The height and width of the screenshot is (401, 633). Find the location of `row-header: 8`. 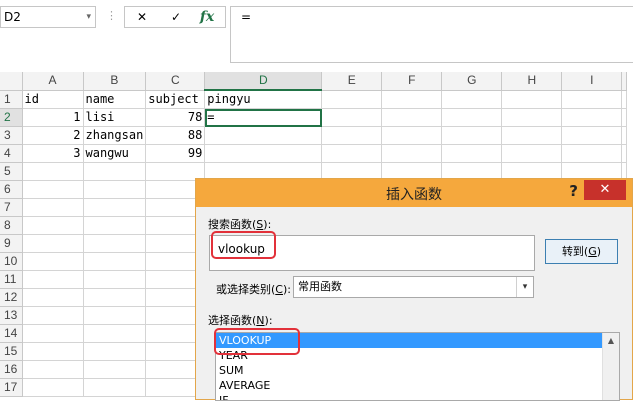

row-header: 8 is located at coordinates (11, 225).